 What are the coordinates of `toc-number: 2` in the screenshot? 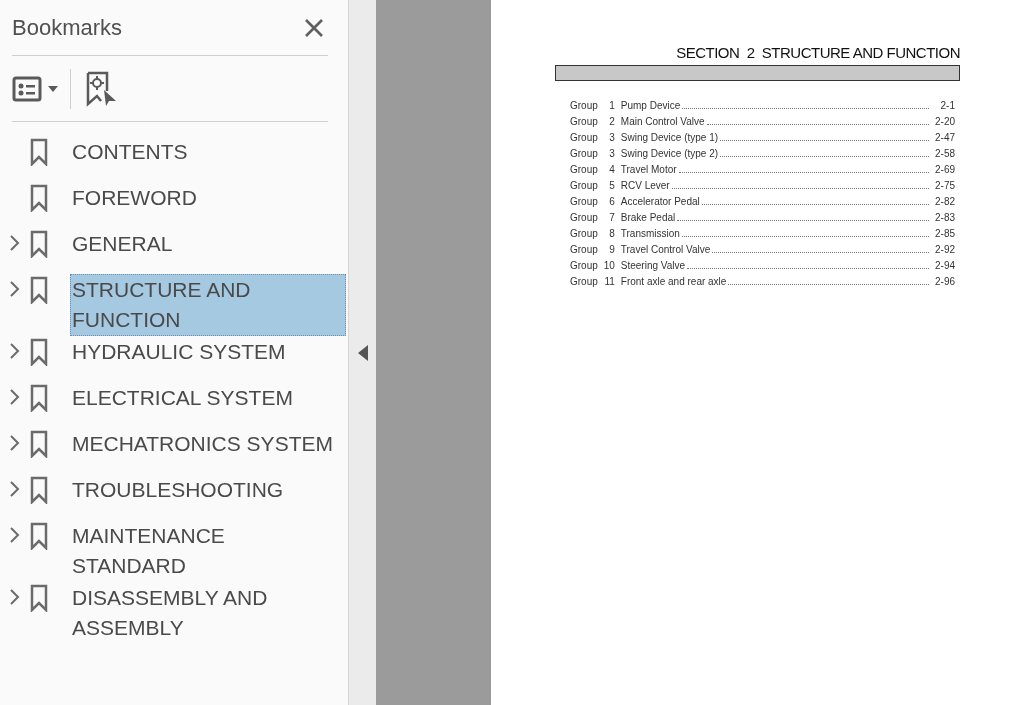 It's located at (611, 121).